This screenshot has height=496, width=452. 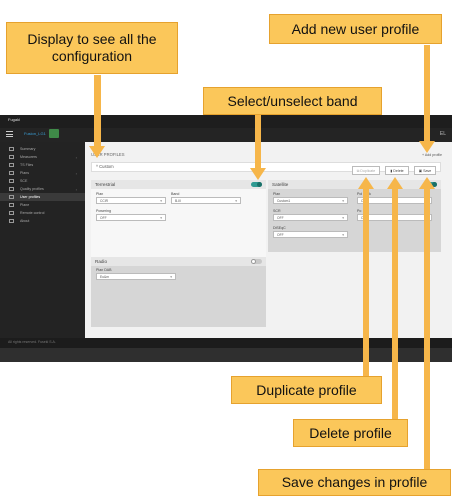 I want to click on title-bar, so click(x=226, y=121).